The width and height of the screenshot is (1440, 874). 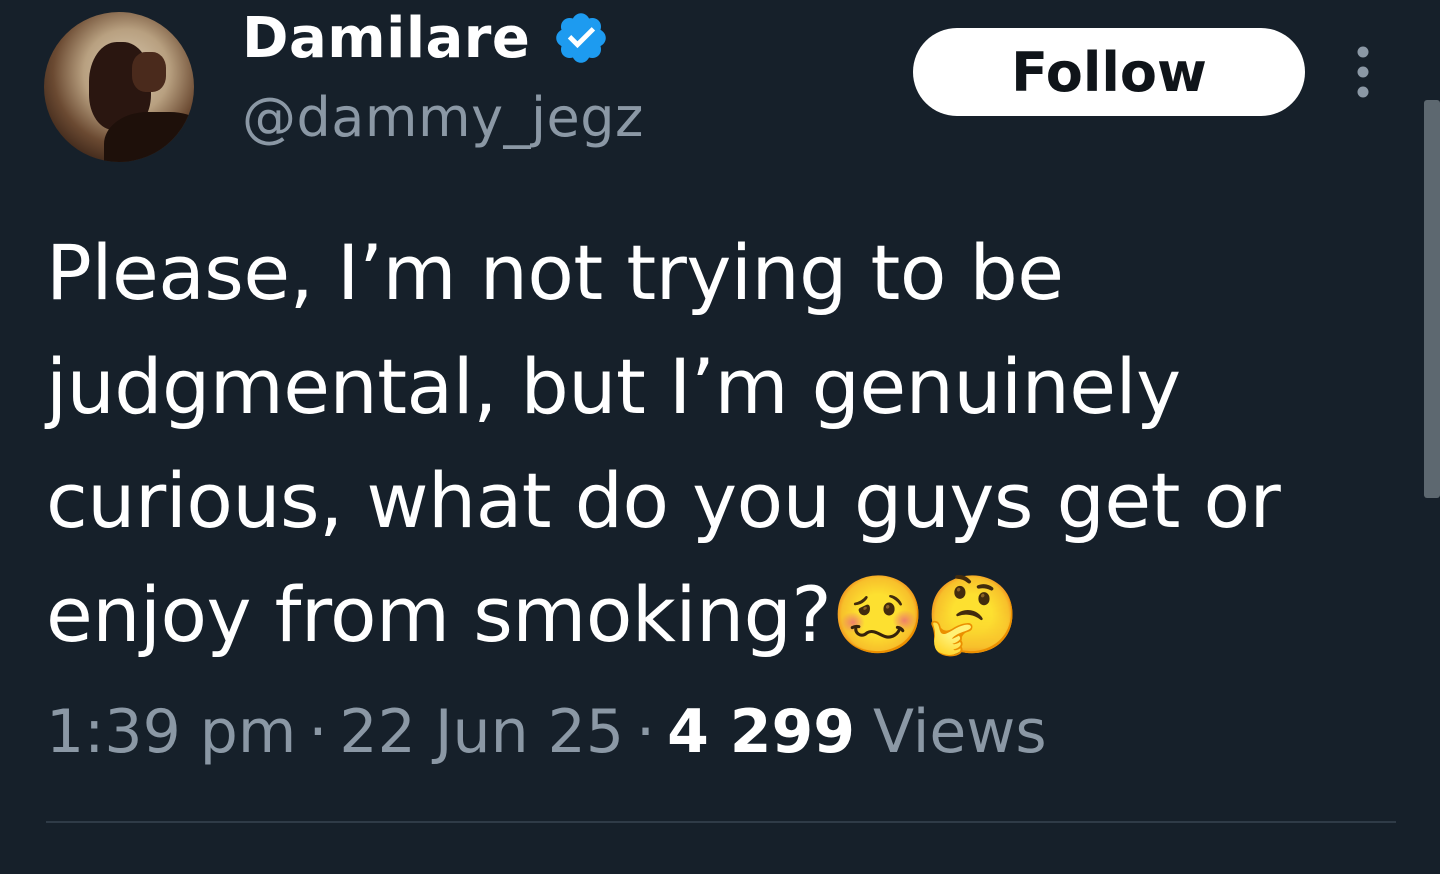 I want to click on verified-badge-icon, so click(x=581, y=38).